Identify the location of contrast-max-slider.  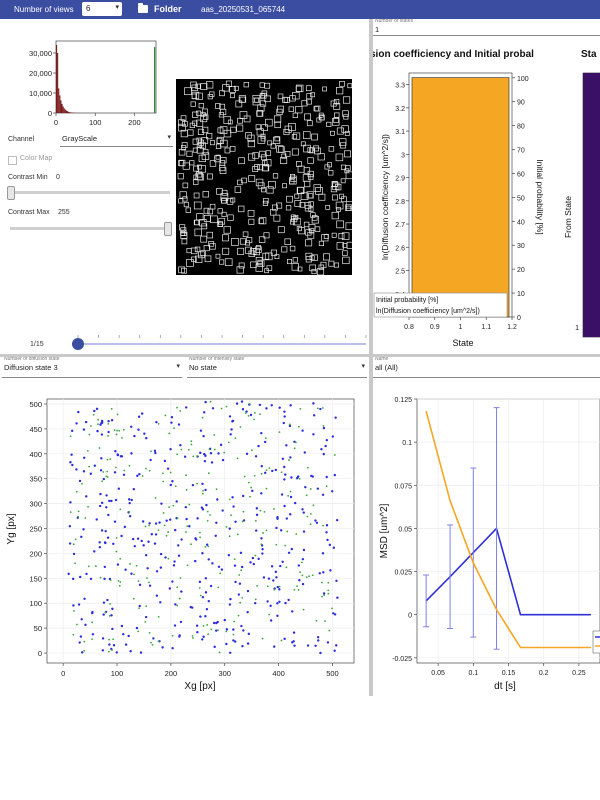
(90, 228).